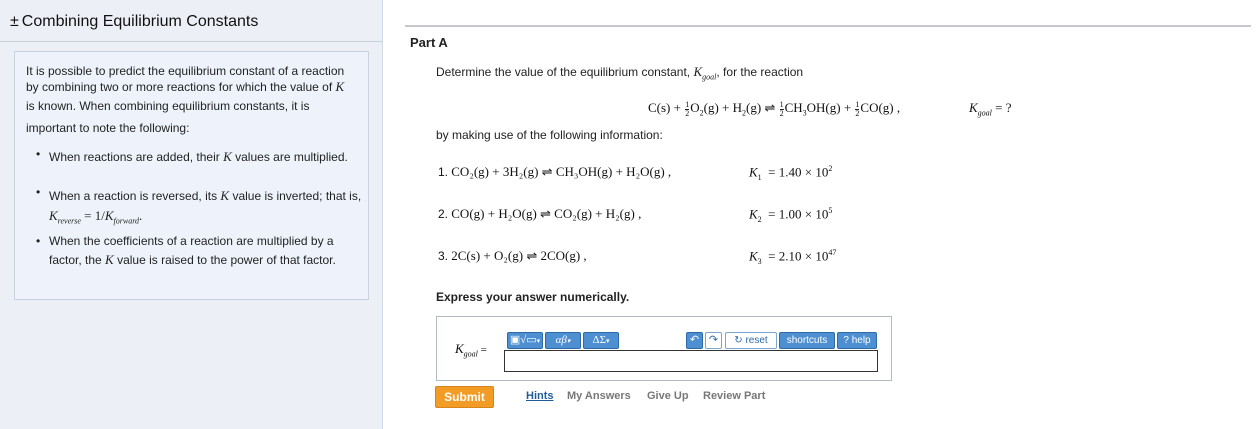 Image resolution: width=1259 pixels, height=429 pixels. Describe the element at coordinates (297, 196) in the screenshot. I see `bullet-2-text-b: value is inverted; that is,` at that location.